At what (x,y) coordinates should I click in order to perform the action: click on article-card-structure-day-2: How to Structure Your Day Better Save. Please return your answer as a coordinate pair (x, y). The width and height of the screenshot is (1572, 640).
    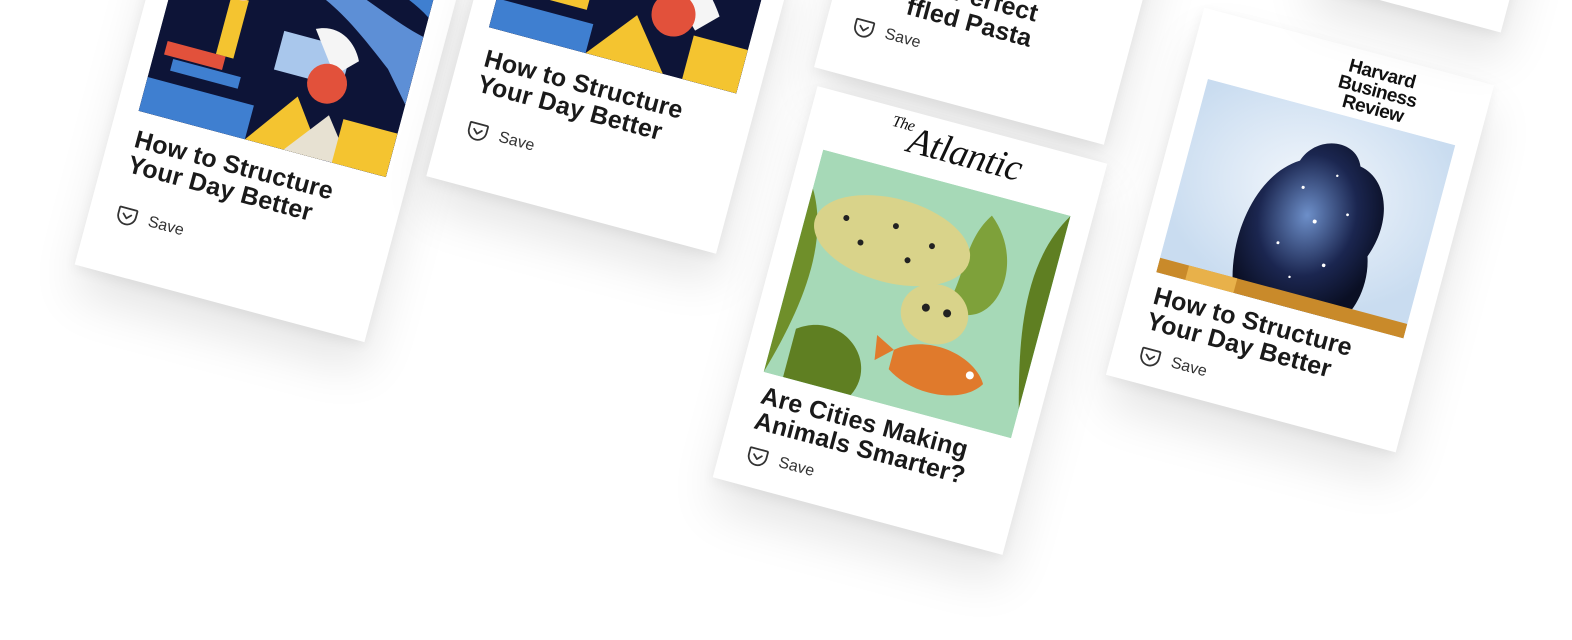
    Looking at the image, I should click on (610, 127).